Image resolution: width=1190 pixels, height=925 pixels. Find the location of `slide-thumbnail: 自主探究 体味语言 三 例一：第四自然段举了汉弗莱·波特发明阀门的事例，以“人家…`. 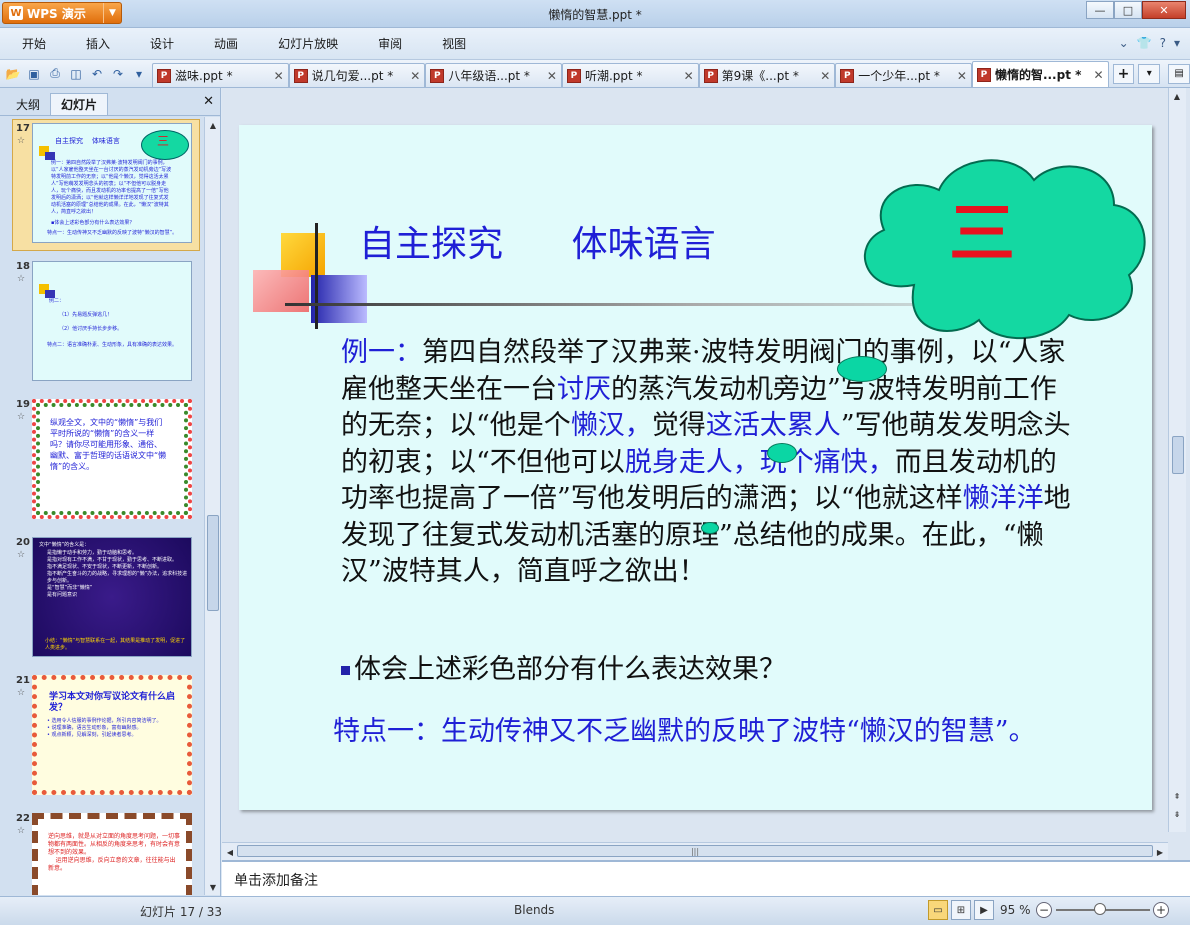

slide-thumbnail: 自主探究 体味语言 三 例一：第四自然段举了汉弗莱·波特发明阀门的事例，以“人家… is located at coordinates (112, 183).